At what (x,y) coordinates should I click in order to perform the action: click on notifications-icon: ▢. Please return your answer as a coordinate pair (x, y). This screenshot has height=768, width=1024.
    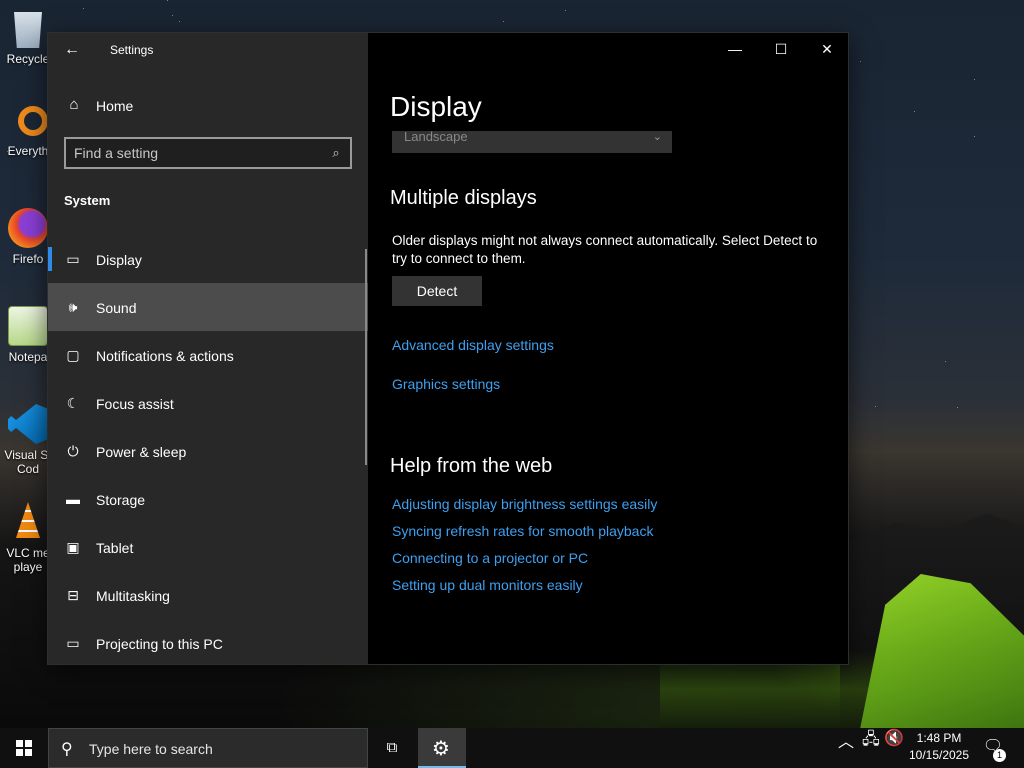
    Looking at the image, I should click on (73, 355).